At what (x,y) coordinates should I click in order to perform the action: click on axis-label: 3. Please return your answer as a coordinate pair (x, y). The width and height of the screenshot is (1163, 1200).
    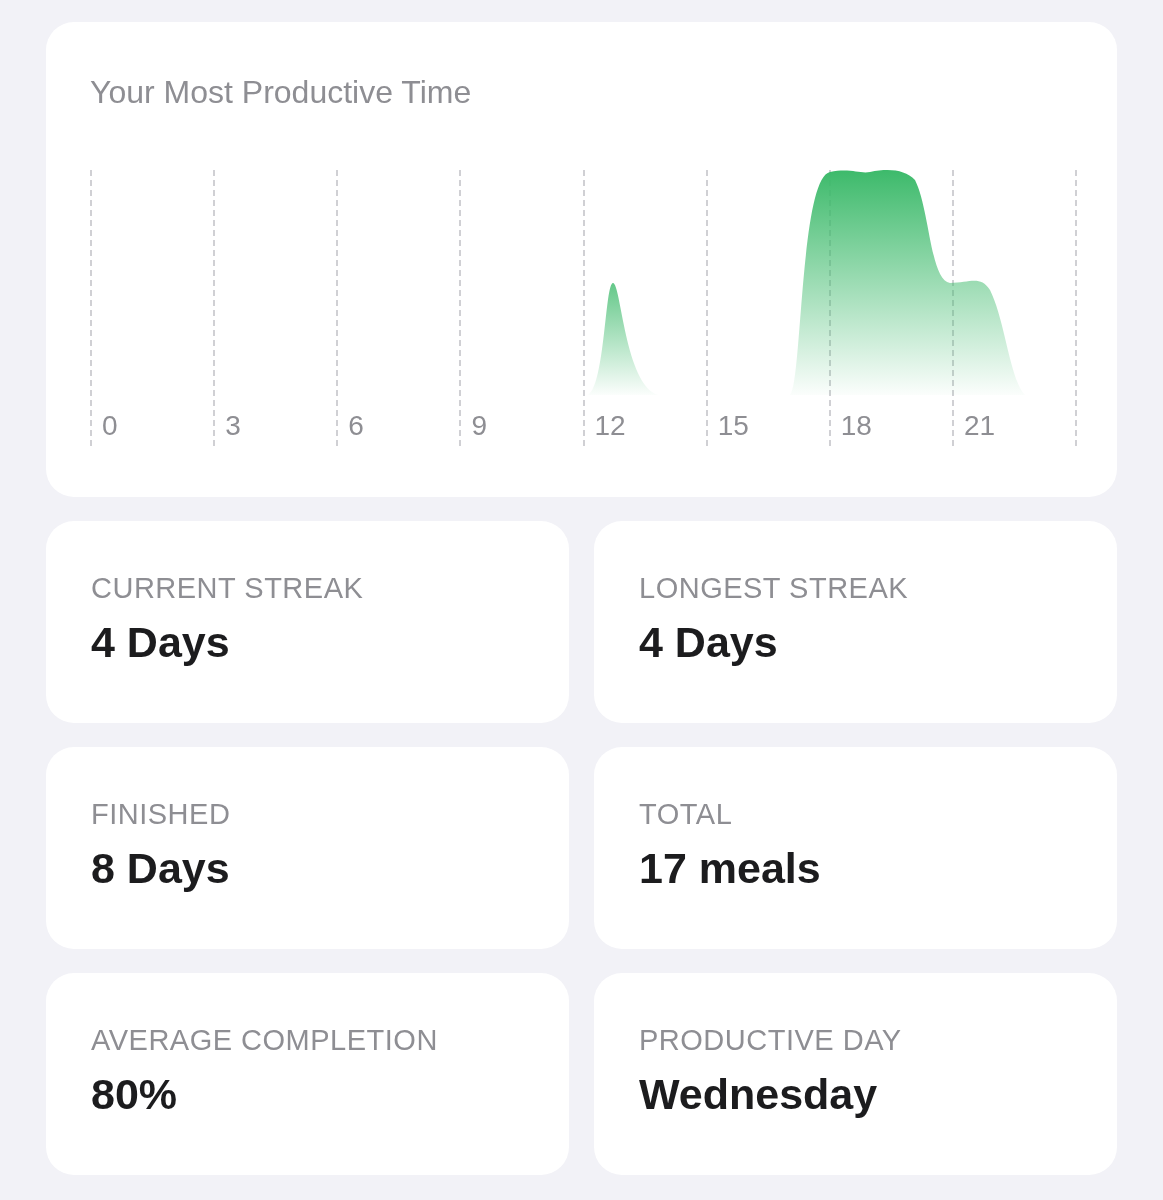
    Looking at the image, I should click on (232, 426).